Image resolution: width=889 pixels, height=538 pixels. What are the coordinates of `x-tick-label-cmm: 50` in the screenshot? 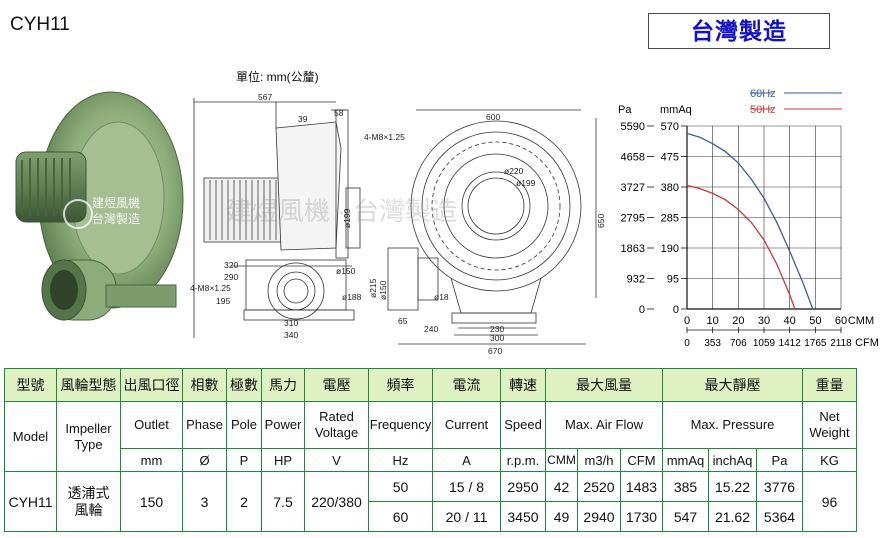 It's located at (815, 321).